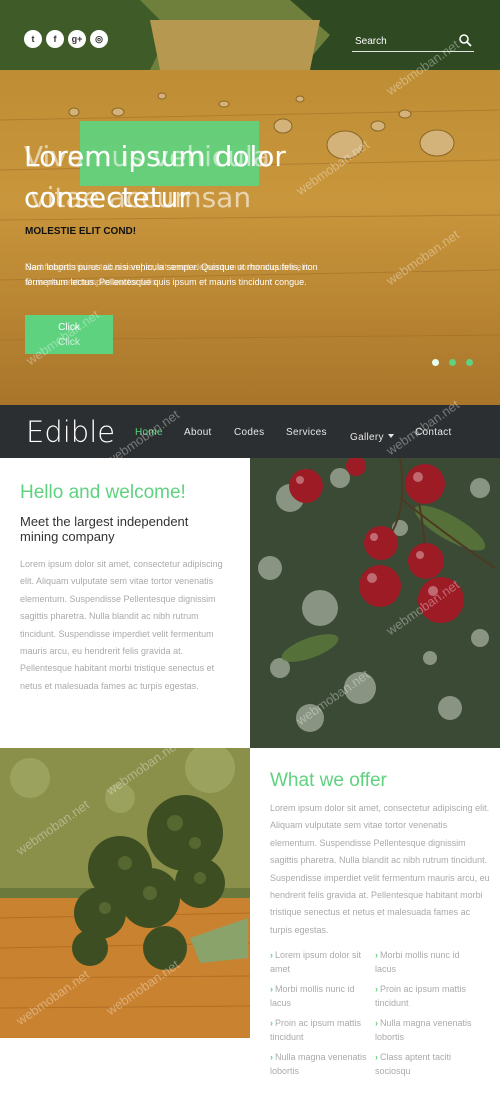 The image size is (500, 1100). I want to click on google-plus-icon: g+, so click(77, 39).